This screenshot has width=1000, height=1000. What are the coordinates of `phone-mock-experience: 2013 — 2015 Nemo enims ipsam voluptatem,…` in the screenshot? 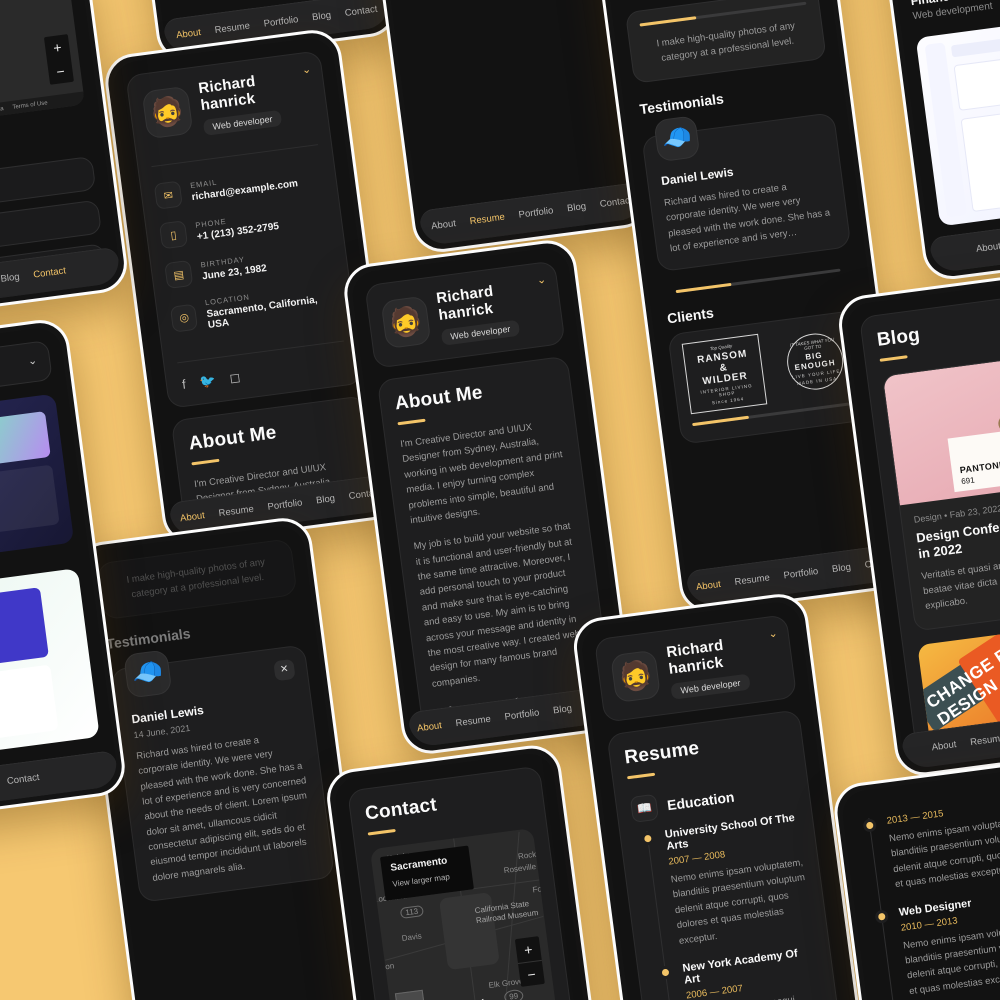 It's located at (915, 878).